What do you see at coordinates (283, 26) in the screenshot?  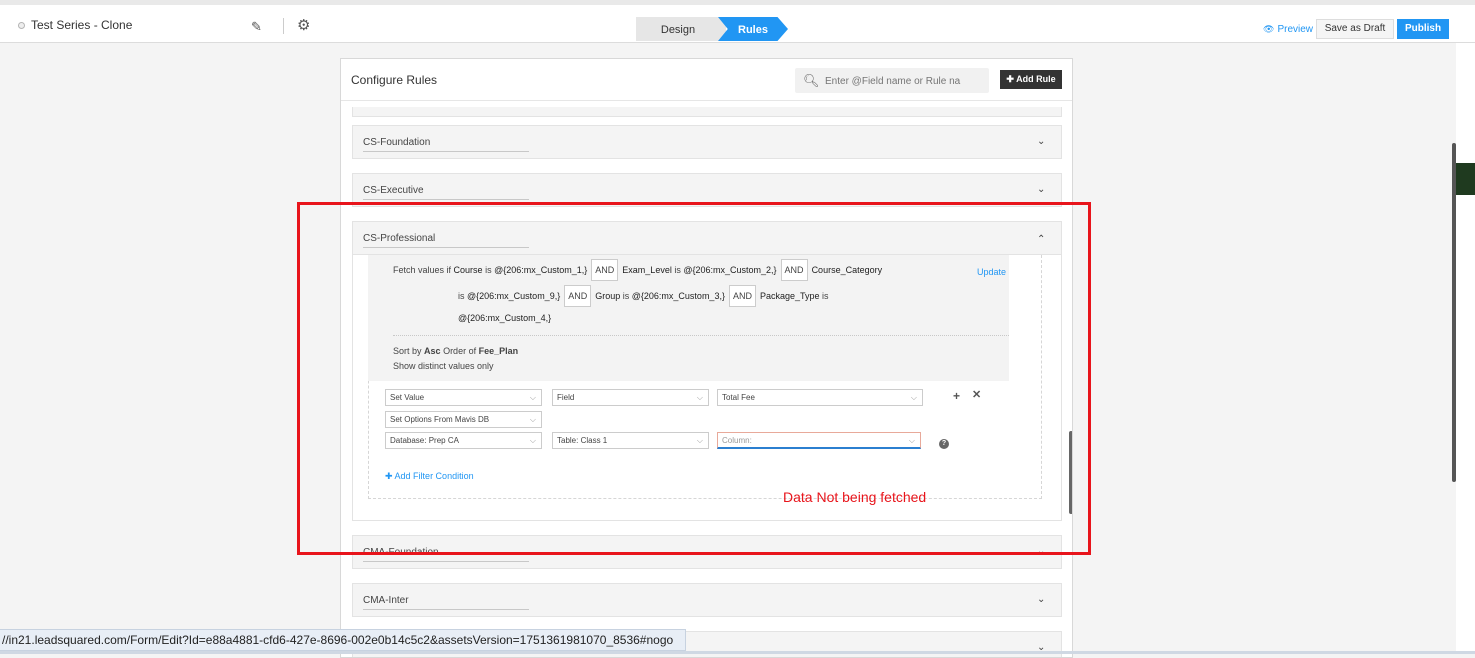 I see `divider` at bounding box center [283, 26].